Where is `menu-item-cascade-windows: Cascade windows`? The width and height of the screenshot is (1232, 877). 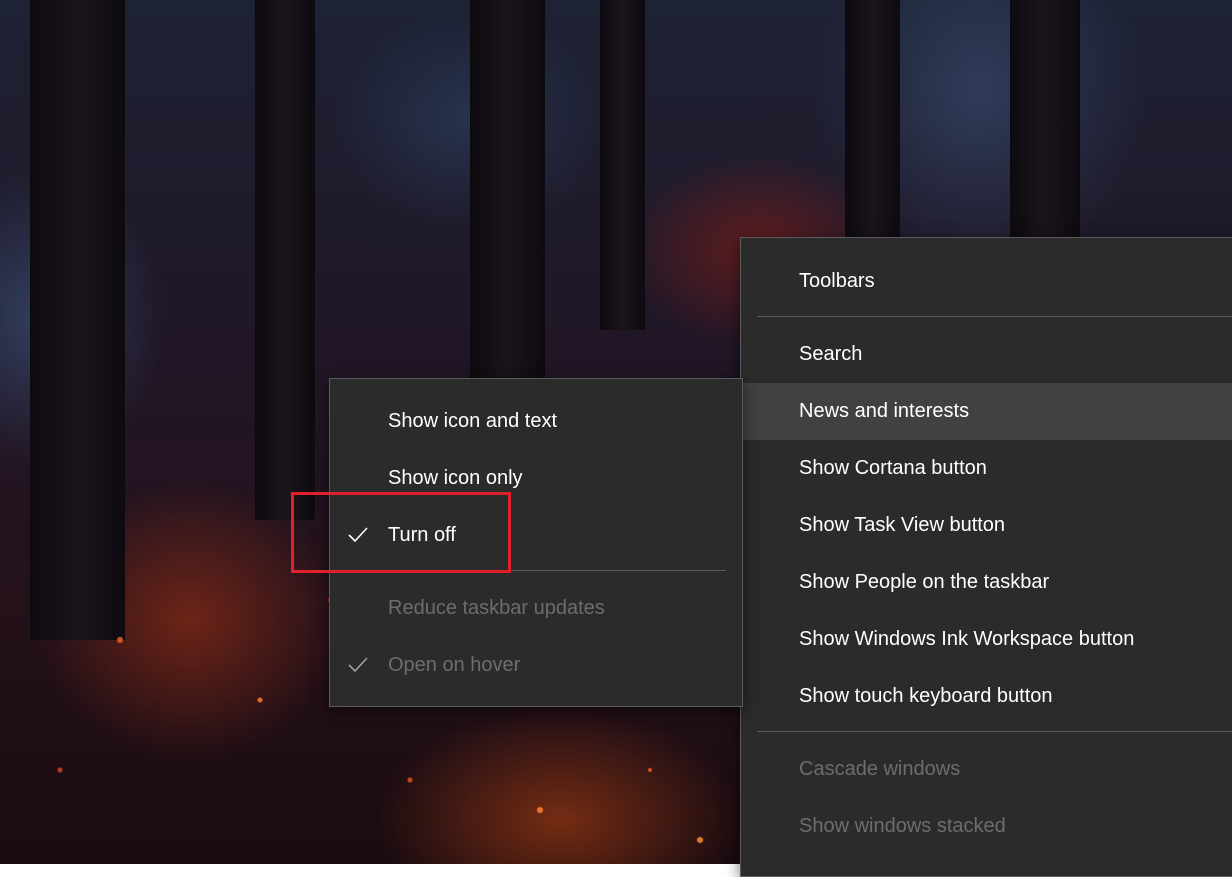
menu-item-cascade-windows: Cascade windows is located at coordinates (986, 769).